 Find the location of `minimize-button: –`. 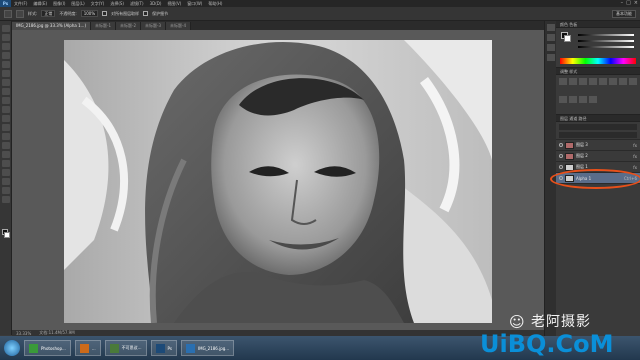

minimize-button: – is located at coordinates (622, 3).